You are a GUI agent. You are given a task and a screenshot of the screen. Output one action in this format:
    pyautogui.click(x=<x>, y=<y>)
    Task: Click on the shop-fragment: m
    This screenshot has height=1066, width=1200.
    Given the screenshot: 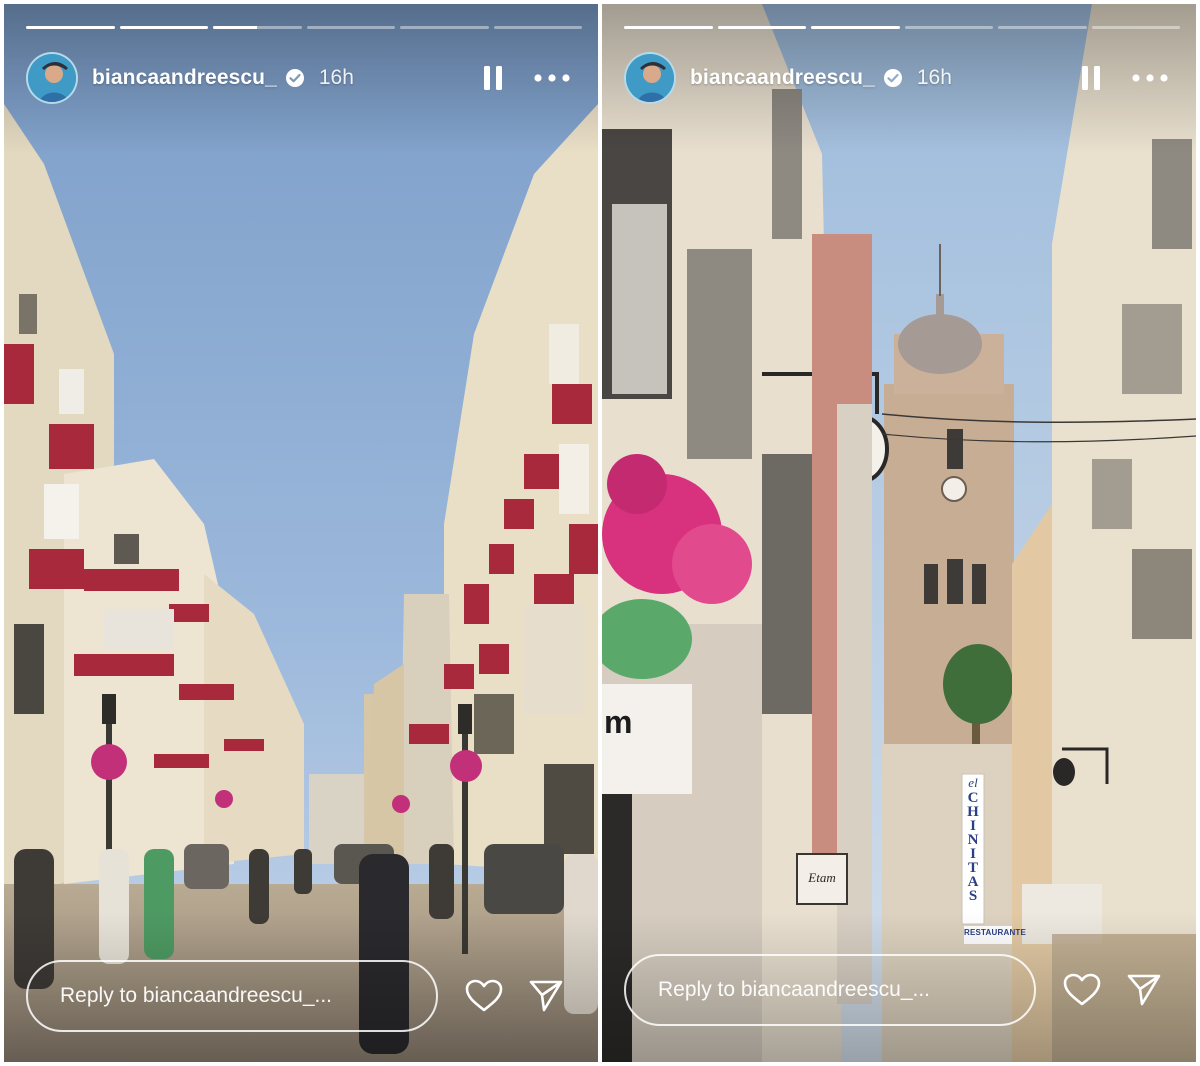 What is the action you would take?
    pyautogui.click(x=618, y=722)
    